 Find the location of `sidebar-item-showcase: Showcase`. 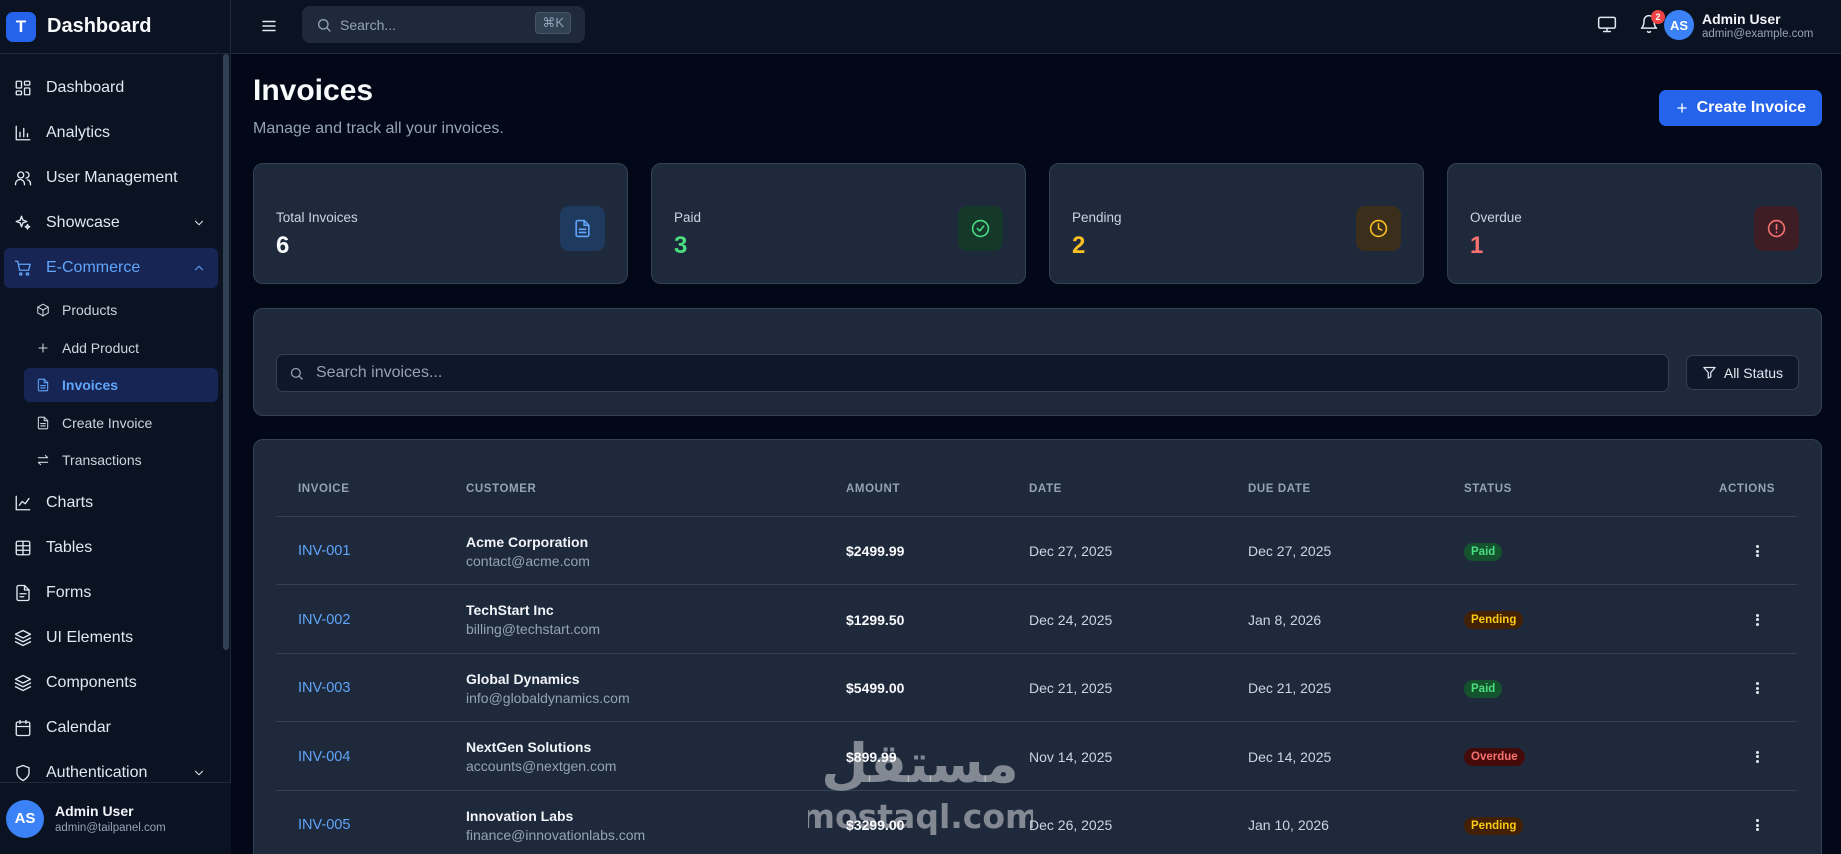

sidebar-item-showcase: Showcase is located at coordinates (111, 223).